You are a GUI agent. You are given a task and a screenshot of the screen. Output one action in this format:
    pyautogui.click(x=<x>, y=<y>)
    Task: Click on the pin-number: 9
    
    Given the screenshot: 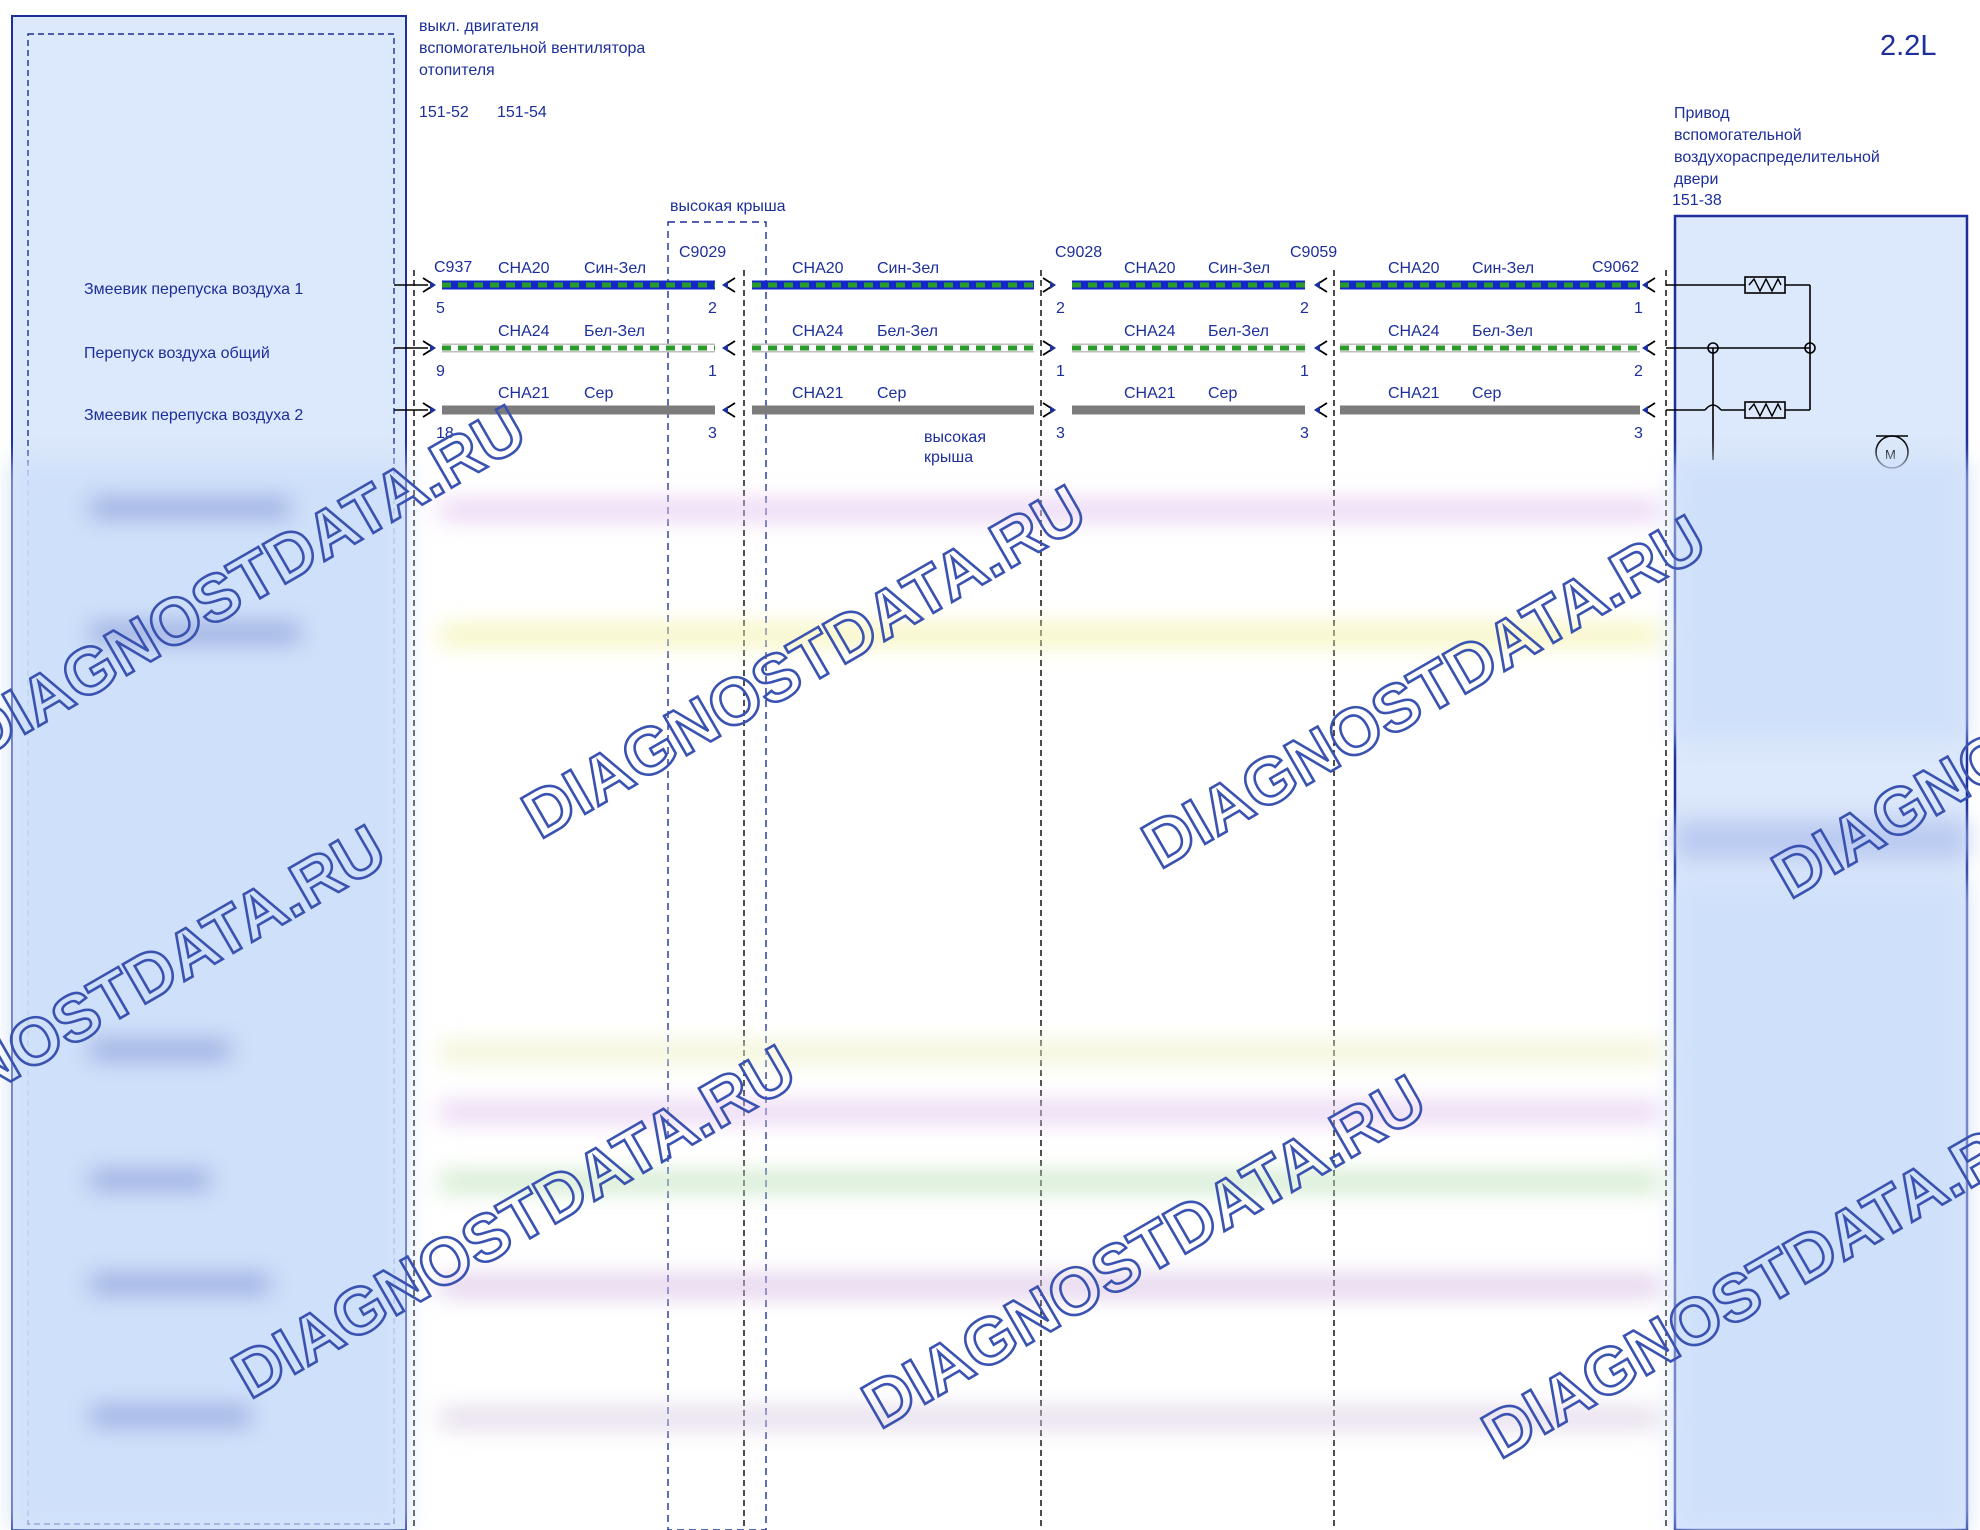 What is the action you would take?
    pyautogui.click(x=440, y=371)
    